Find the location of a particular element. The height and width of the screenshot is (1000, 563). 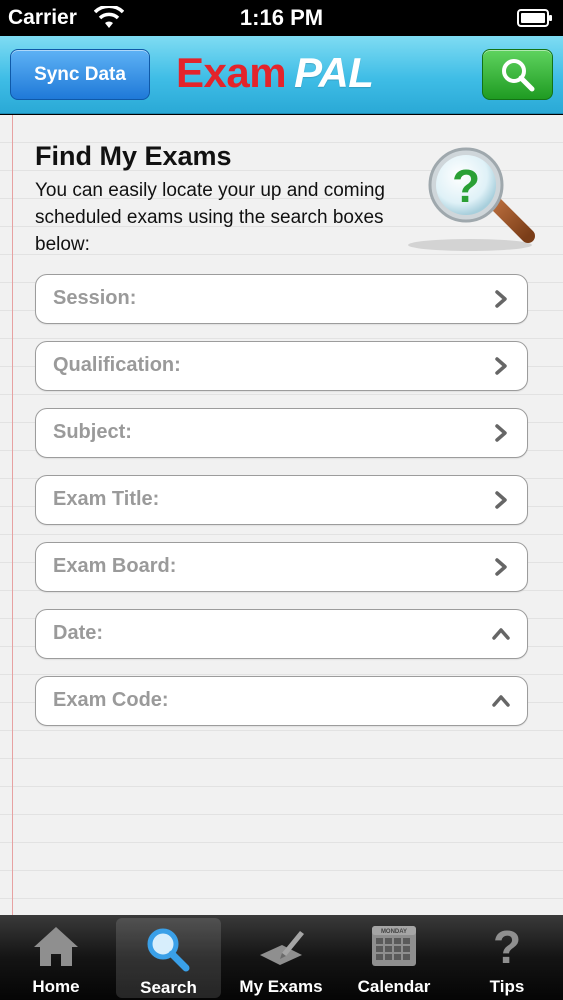

search-button is located at coordinates (517, 74).